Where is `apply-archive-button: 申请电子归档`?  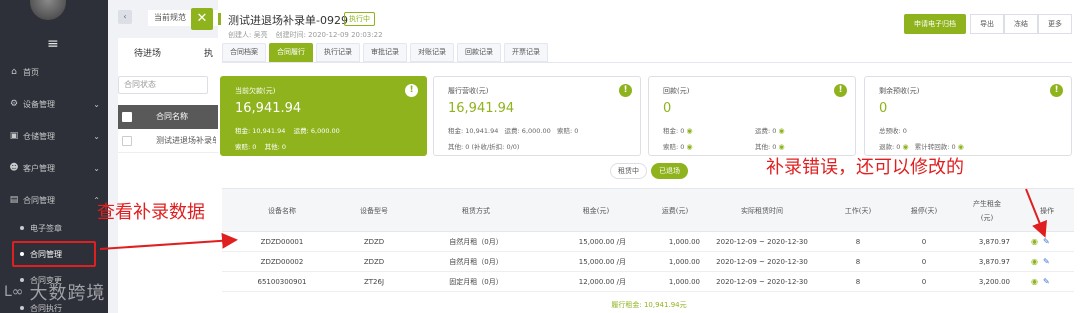 apply-archive-button: 申请电子归档 is located at coordinates (935, 24).